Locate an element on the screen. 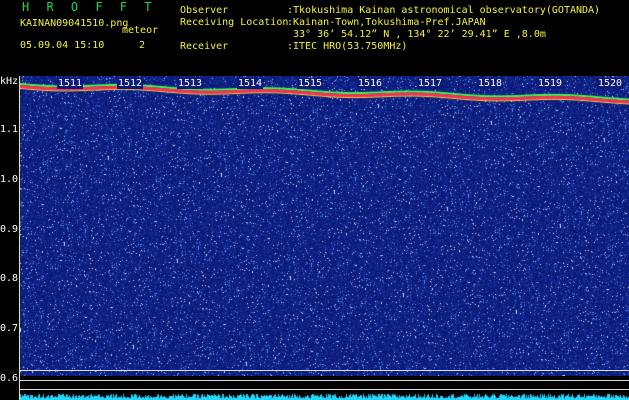 The width and height of the screenshot is (629, 400). time-tick-label: 1514 is located at coordinates (250, 83).